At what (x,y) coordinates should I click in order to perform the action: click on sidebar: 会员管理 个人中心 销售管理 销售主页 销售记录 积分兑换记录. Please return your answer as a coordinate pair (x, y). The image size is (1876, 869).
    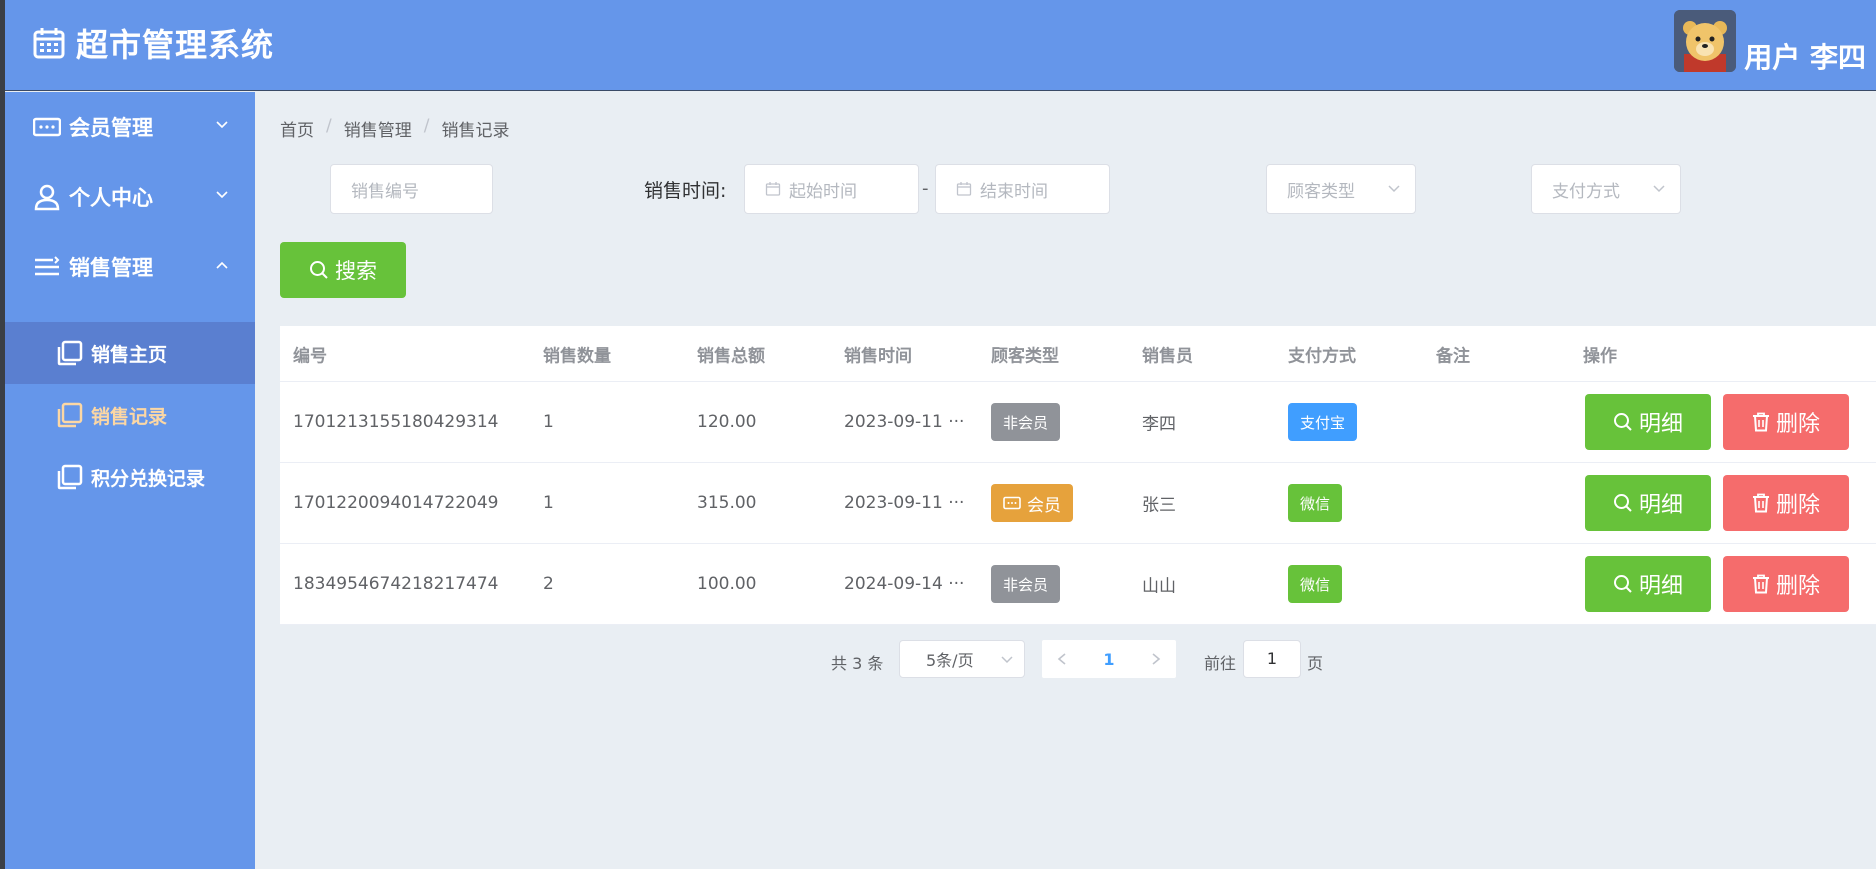
    Looking at the image, I should click on (130, 480).